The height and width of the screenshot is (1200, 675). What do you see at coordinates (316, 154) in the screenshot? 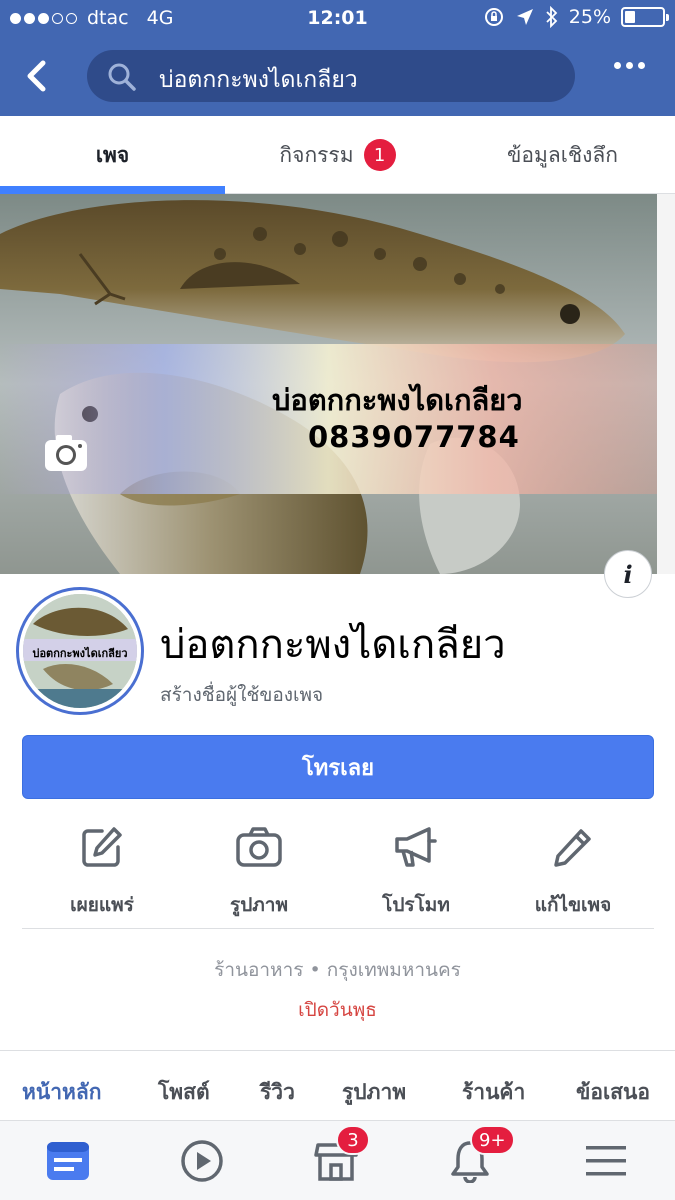
I see `tab-activity-label: กิจกรรม` at bounding box center [316, 154].